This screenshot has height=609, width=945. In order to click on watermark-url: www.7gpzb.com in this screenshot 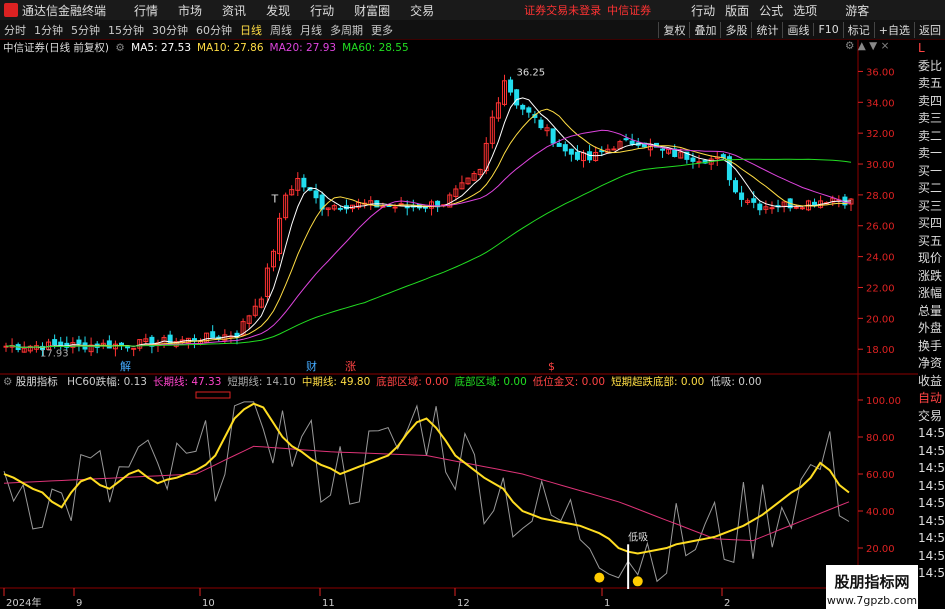, I will do `click(872, 600)`.